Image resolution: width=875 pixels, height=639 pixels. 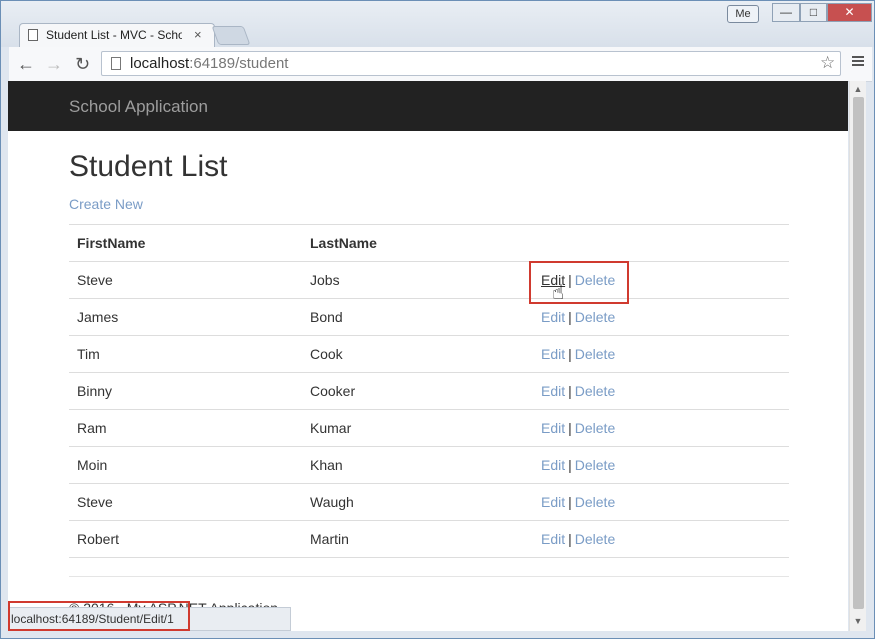 What do you see at coordinates (82, 64) in the screenshot?
I see `reload-icon: ↻` at bounding box center [82, 64].